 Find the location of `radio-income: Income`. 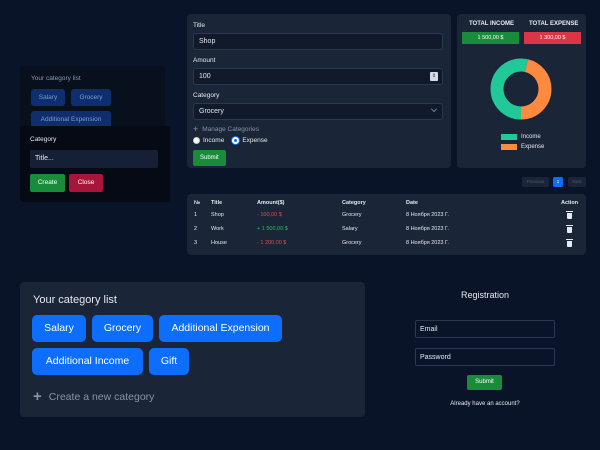

radio-income: Income is located at coordinates (208, 140).